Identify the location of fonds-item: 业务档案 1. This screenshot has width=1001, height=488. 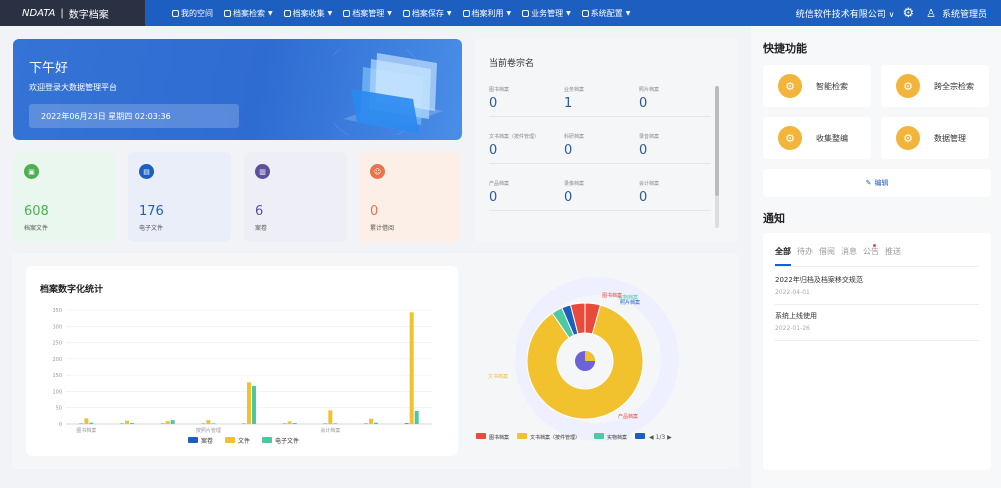
(601, 98).